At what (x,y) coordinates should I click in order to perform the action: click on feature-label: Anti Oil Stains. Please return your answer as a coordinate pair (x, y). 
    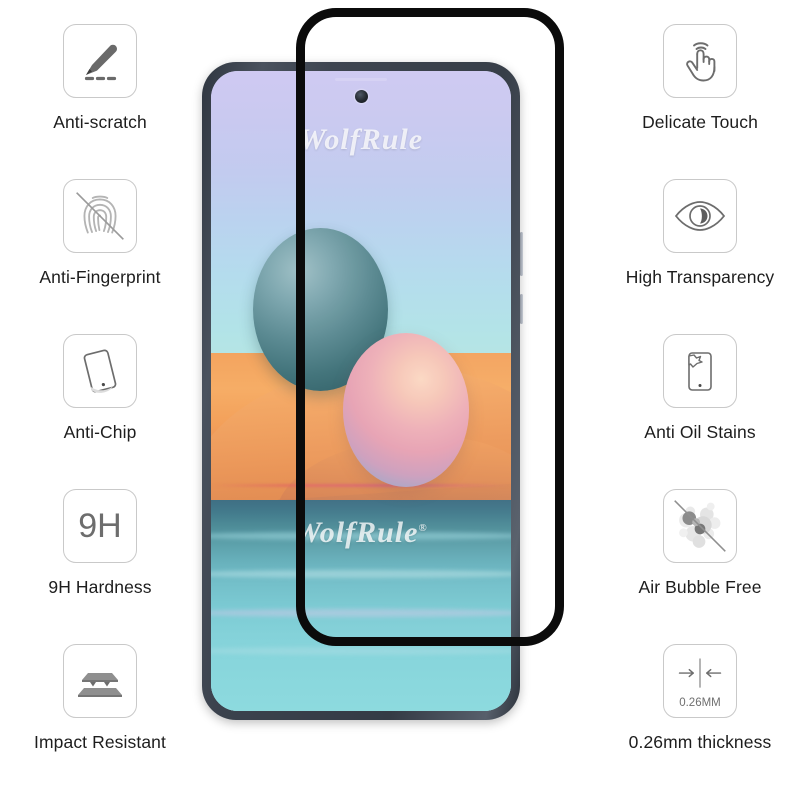
    Looking at the image, I should click on (700, 432).